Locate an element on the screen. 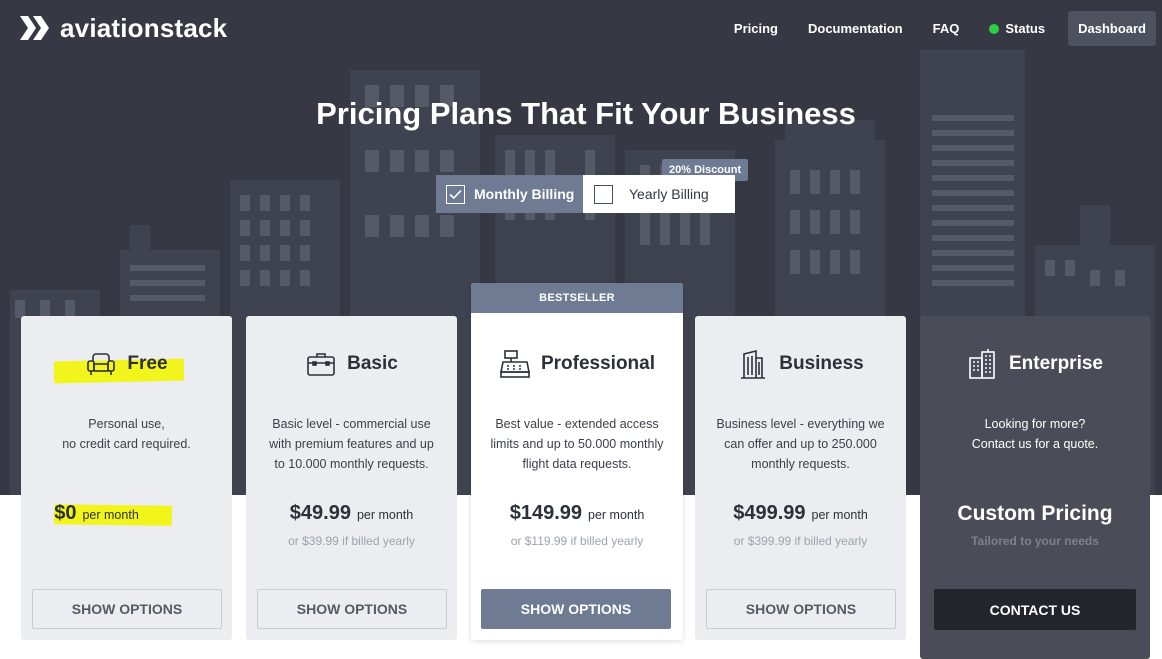 The image size is (1162, 659). desc-line: monthly requests. is located at coordinates (800, 464).